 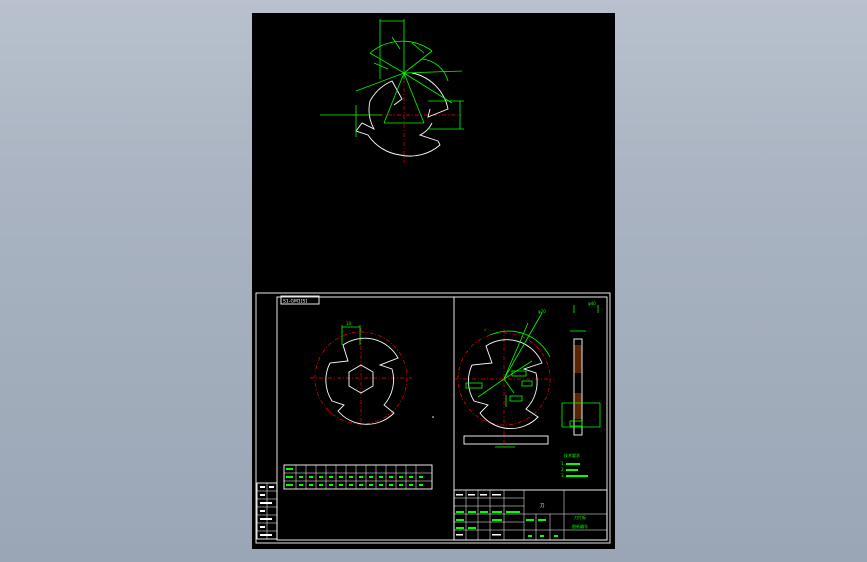 What do you see at coordinates (358, 477) in the screenshot?
I see `parameter-table` at bounding box center [358, 477].